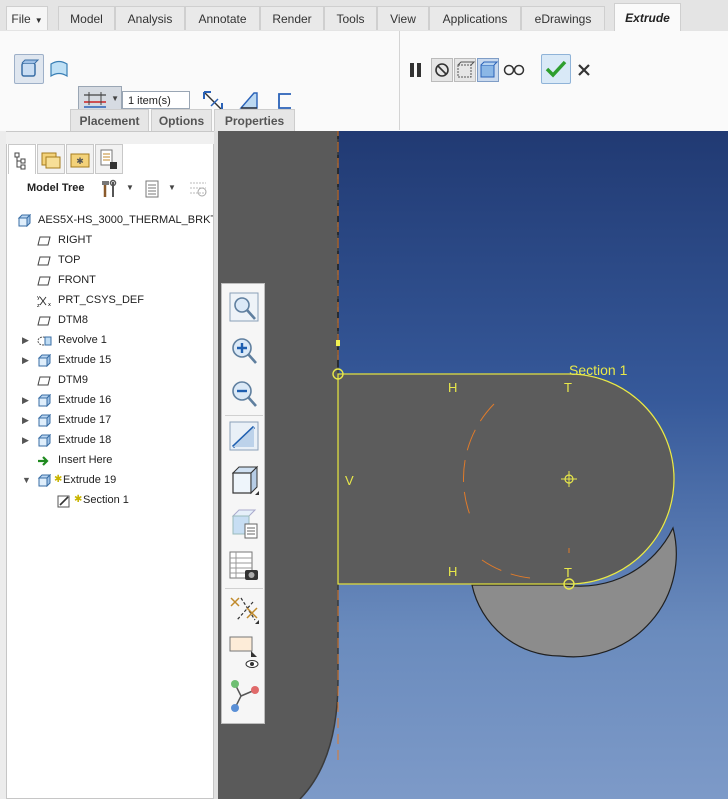 This screenshot has height=799, width=728. Describe the element at coordinates (110, 320) in the screenshot. I see `tree-item-dtm8: DTM8` at that location.